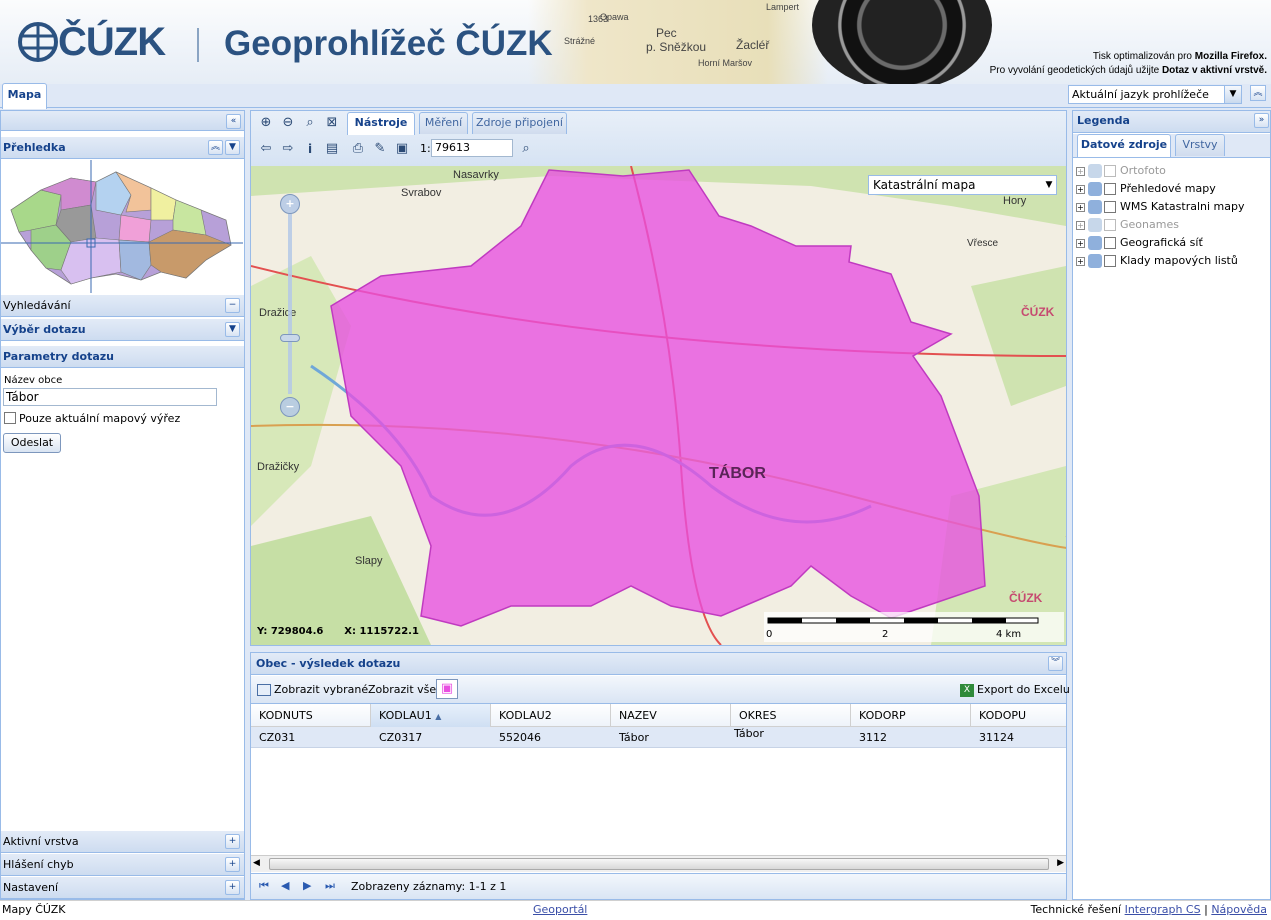  Describe the element at coordinates (1060, 863) in the screenshot. I see `scroll-right-icon: ▶` at that location.